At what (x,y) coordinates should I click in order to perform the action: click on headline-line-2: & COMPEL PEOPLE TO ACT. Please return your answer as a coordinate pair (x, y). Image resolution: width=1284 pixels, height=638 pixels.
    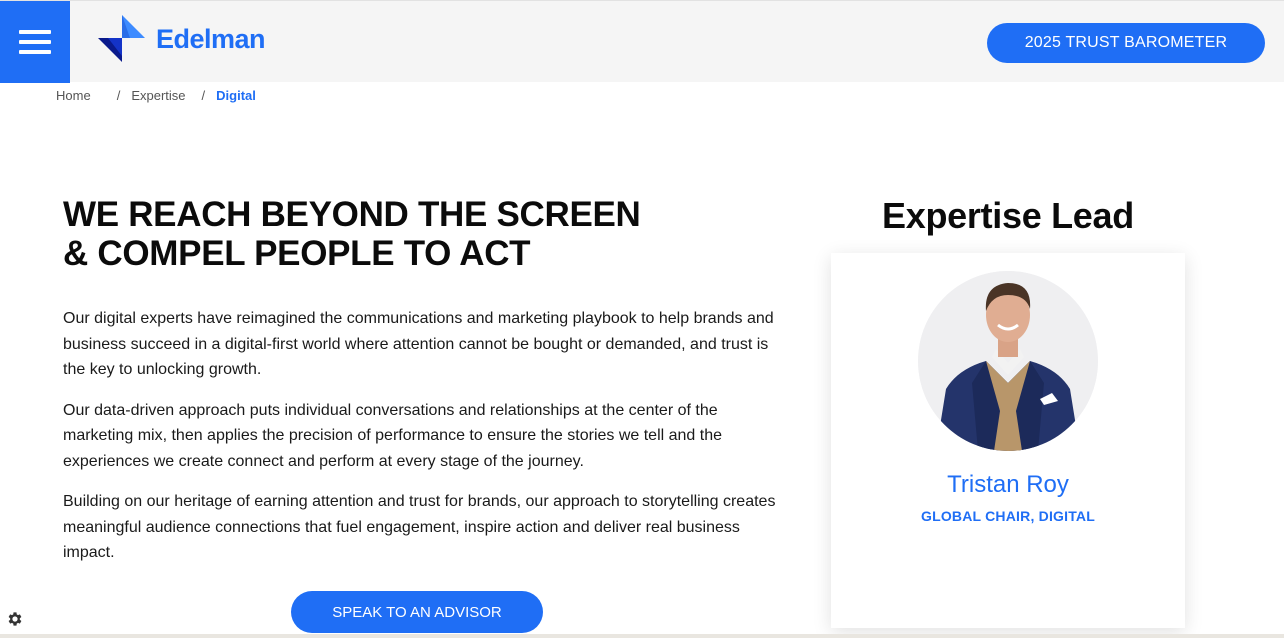
    Looking at the image, I should click on (297, 253).